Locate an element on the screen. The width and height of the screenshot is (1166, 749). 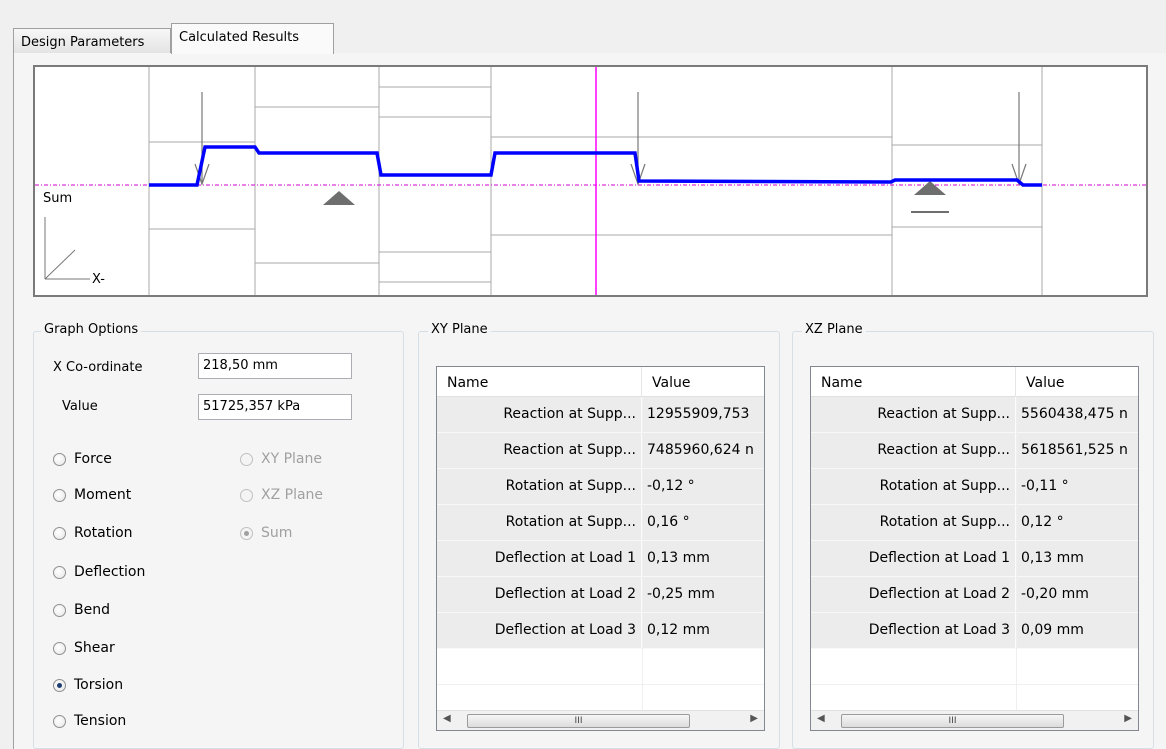
radio-moment: Moment is located at coordinates (92, 495).